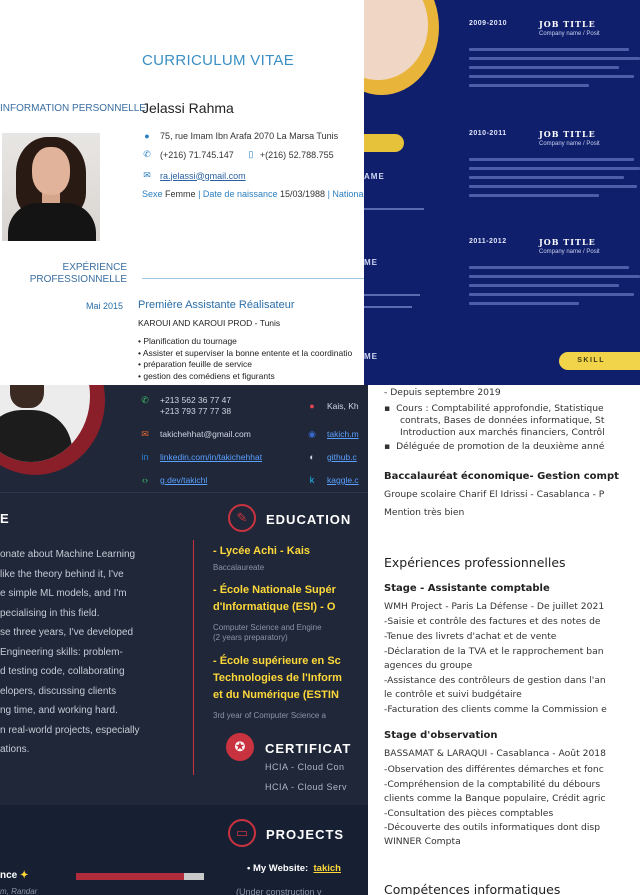 This screenshot has width=640, height=895. Describe the element at coordinates (342, 457) in the screenshot. I see `github-link: github.c` at that location.